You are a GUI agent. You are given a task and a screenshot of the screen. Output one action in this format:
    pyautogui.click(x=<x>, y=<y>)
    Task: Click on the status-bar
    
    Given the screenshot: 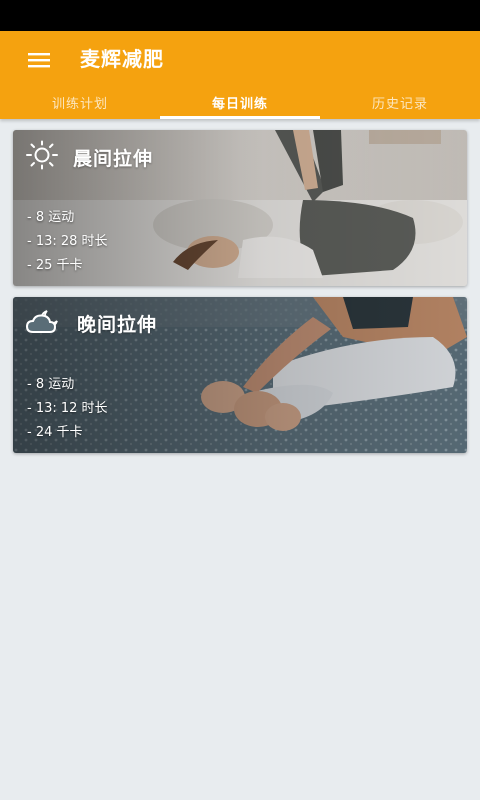 What is the action you would take?
    pyautogui.click(x=240, y=15)
    